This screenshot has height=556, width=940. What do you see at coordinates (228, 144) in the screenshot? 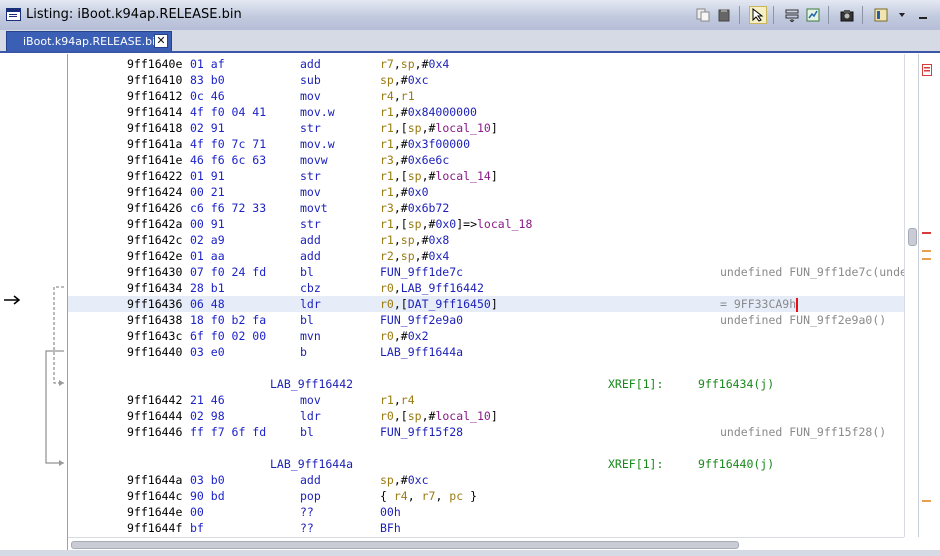
I see `instruction-bytes: 4f f0 7c 71` at bounding box center [228, 144].